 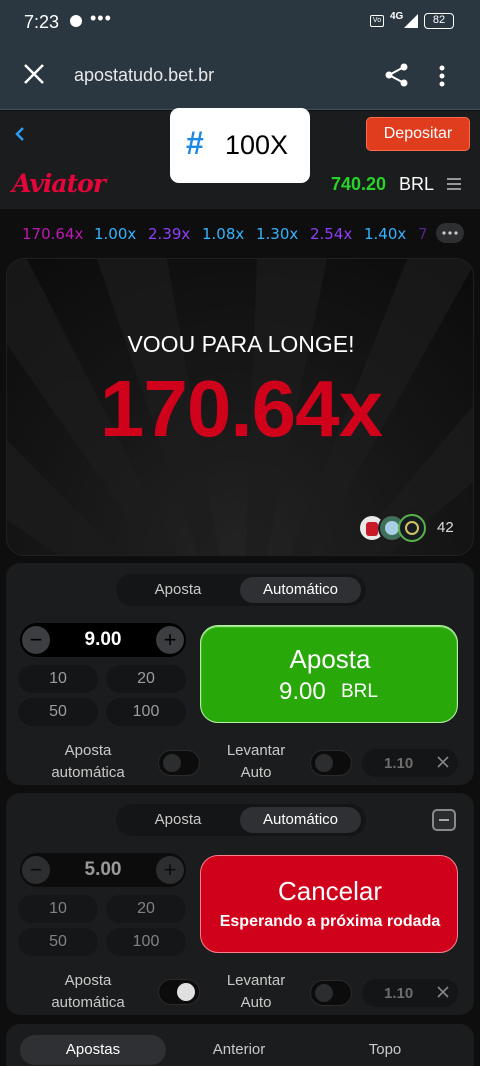 What do you see at coordinates (52, 234) in the screenshot?
I see `history-item: 170.64x` at bounding box center [52, 234].